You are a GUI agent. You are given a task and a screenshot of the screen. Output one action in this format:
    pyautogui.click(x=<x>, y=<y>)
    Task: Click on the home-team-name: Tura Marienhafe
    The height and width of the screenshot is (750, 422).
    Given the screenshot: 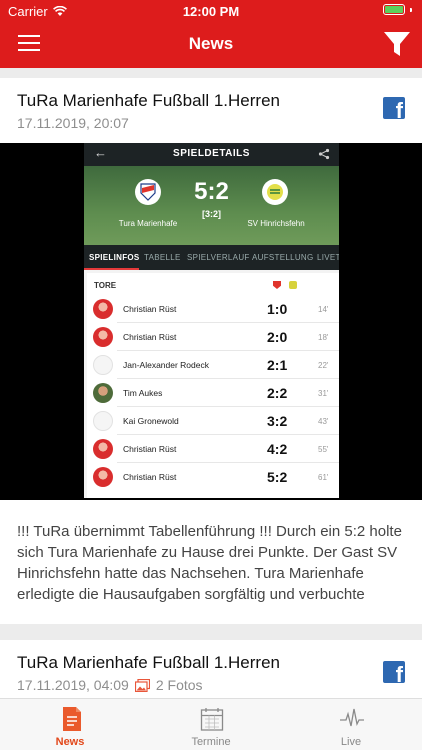 What is the action you would take?
    pyautogui.click(x=148, y=223)
    